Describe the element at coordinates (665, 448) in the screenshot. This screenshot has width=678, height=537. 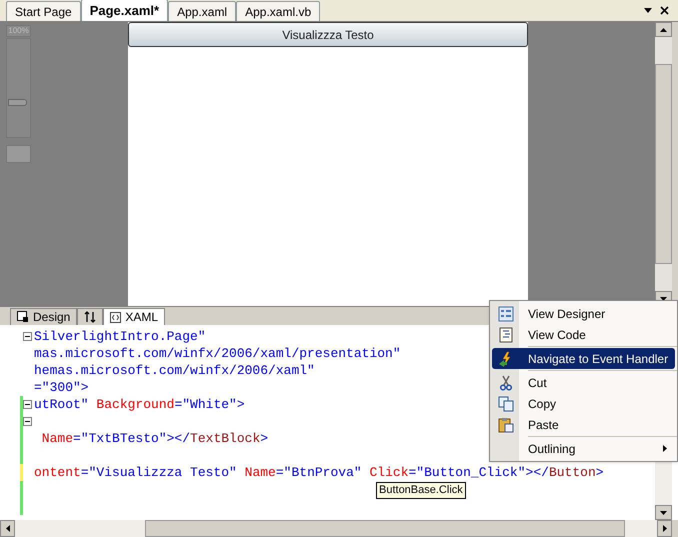
I see `submenu-arrow-icon` at that location.